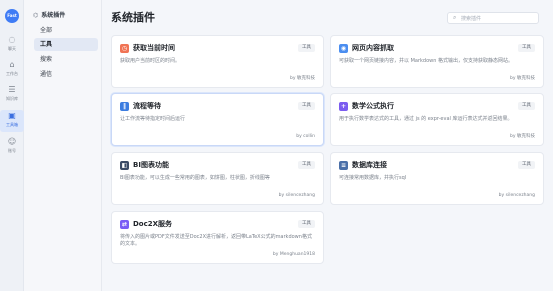  Describe the element at coordinates (369, 165) in the screenshot. I see `plugin-title: 数据库连接` at that location.